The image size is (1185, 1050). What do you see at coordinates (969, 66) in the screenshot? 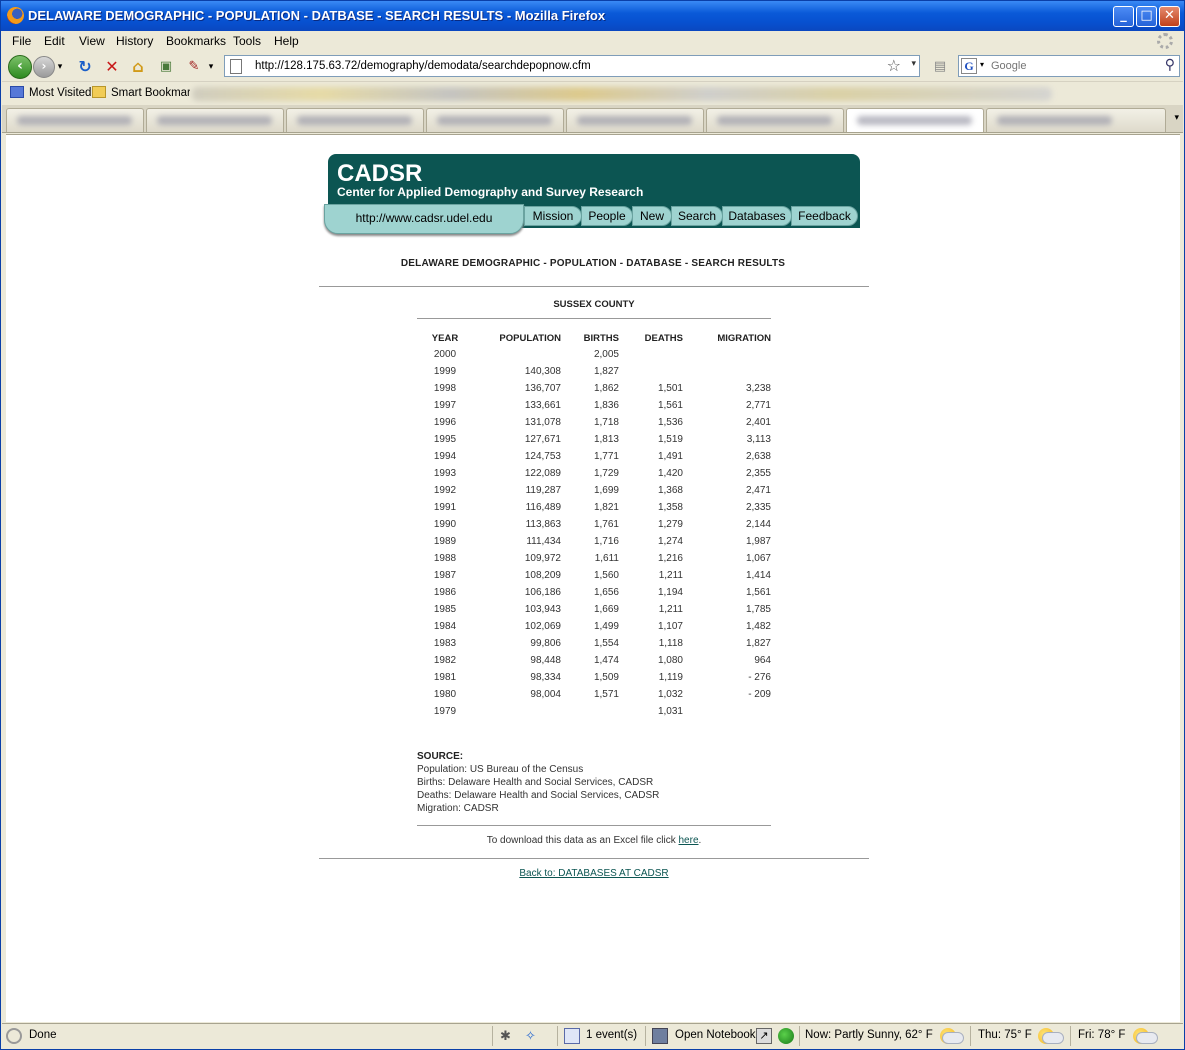
I see `google-engine-icon: G` at bounding box center [969, 66].